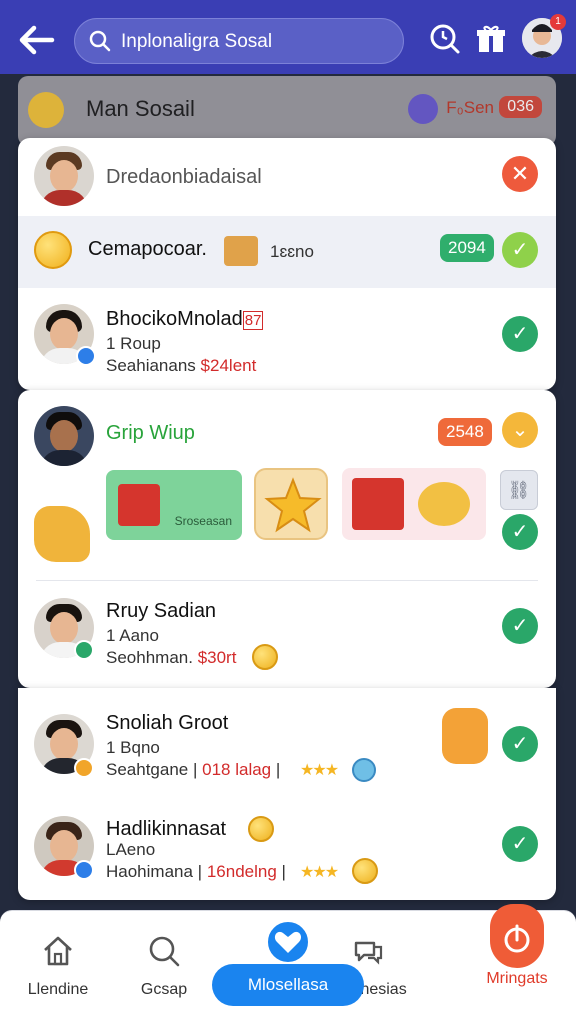 The image size is (576, 1024). What do you see at coordinates (465, 736) in the screenshot?
I see `lion-sticker-icon` at bounding box center [465, 736].